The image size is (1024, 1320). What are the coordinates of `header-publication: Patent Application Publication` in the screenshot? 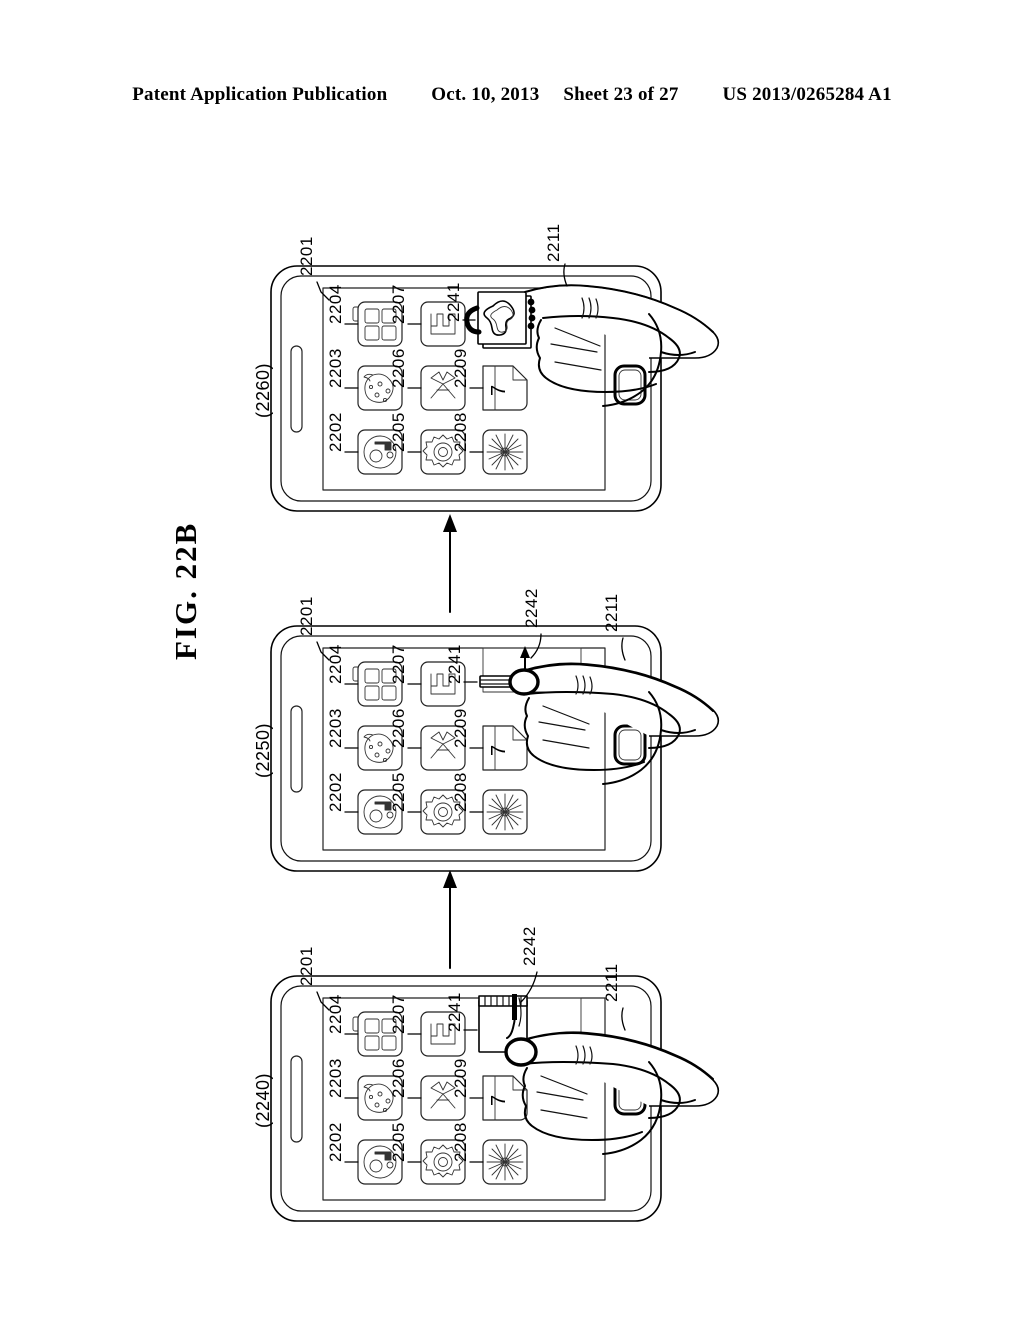 It's located at (260, 94).